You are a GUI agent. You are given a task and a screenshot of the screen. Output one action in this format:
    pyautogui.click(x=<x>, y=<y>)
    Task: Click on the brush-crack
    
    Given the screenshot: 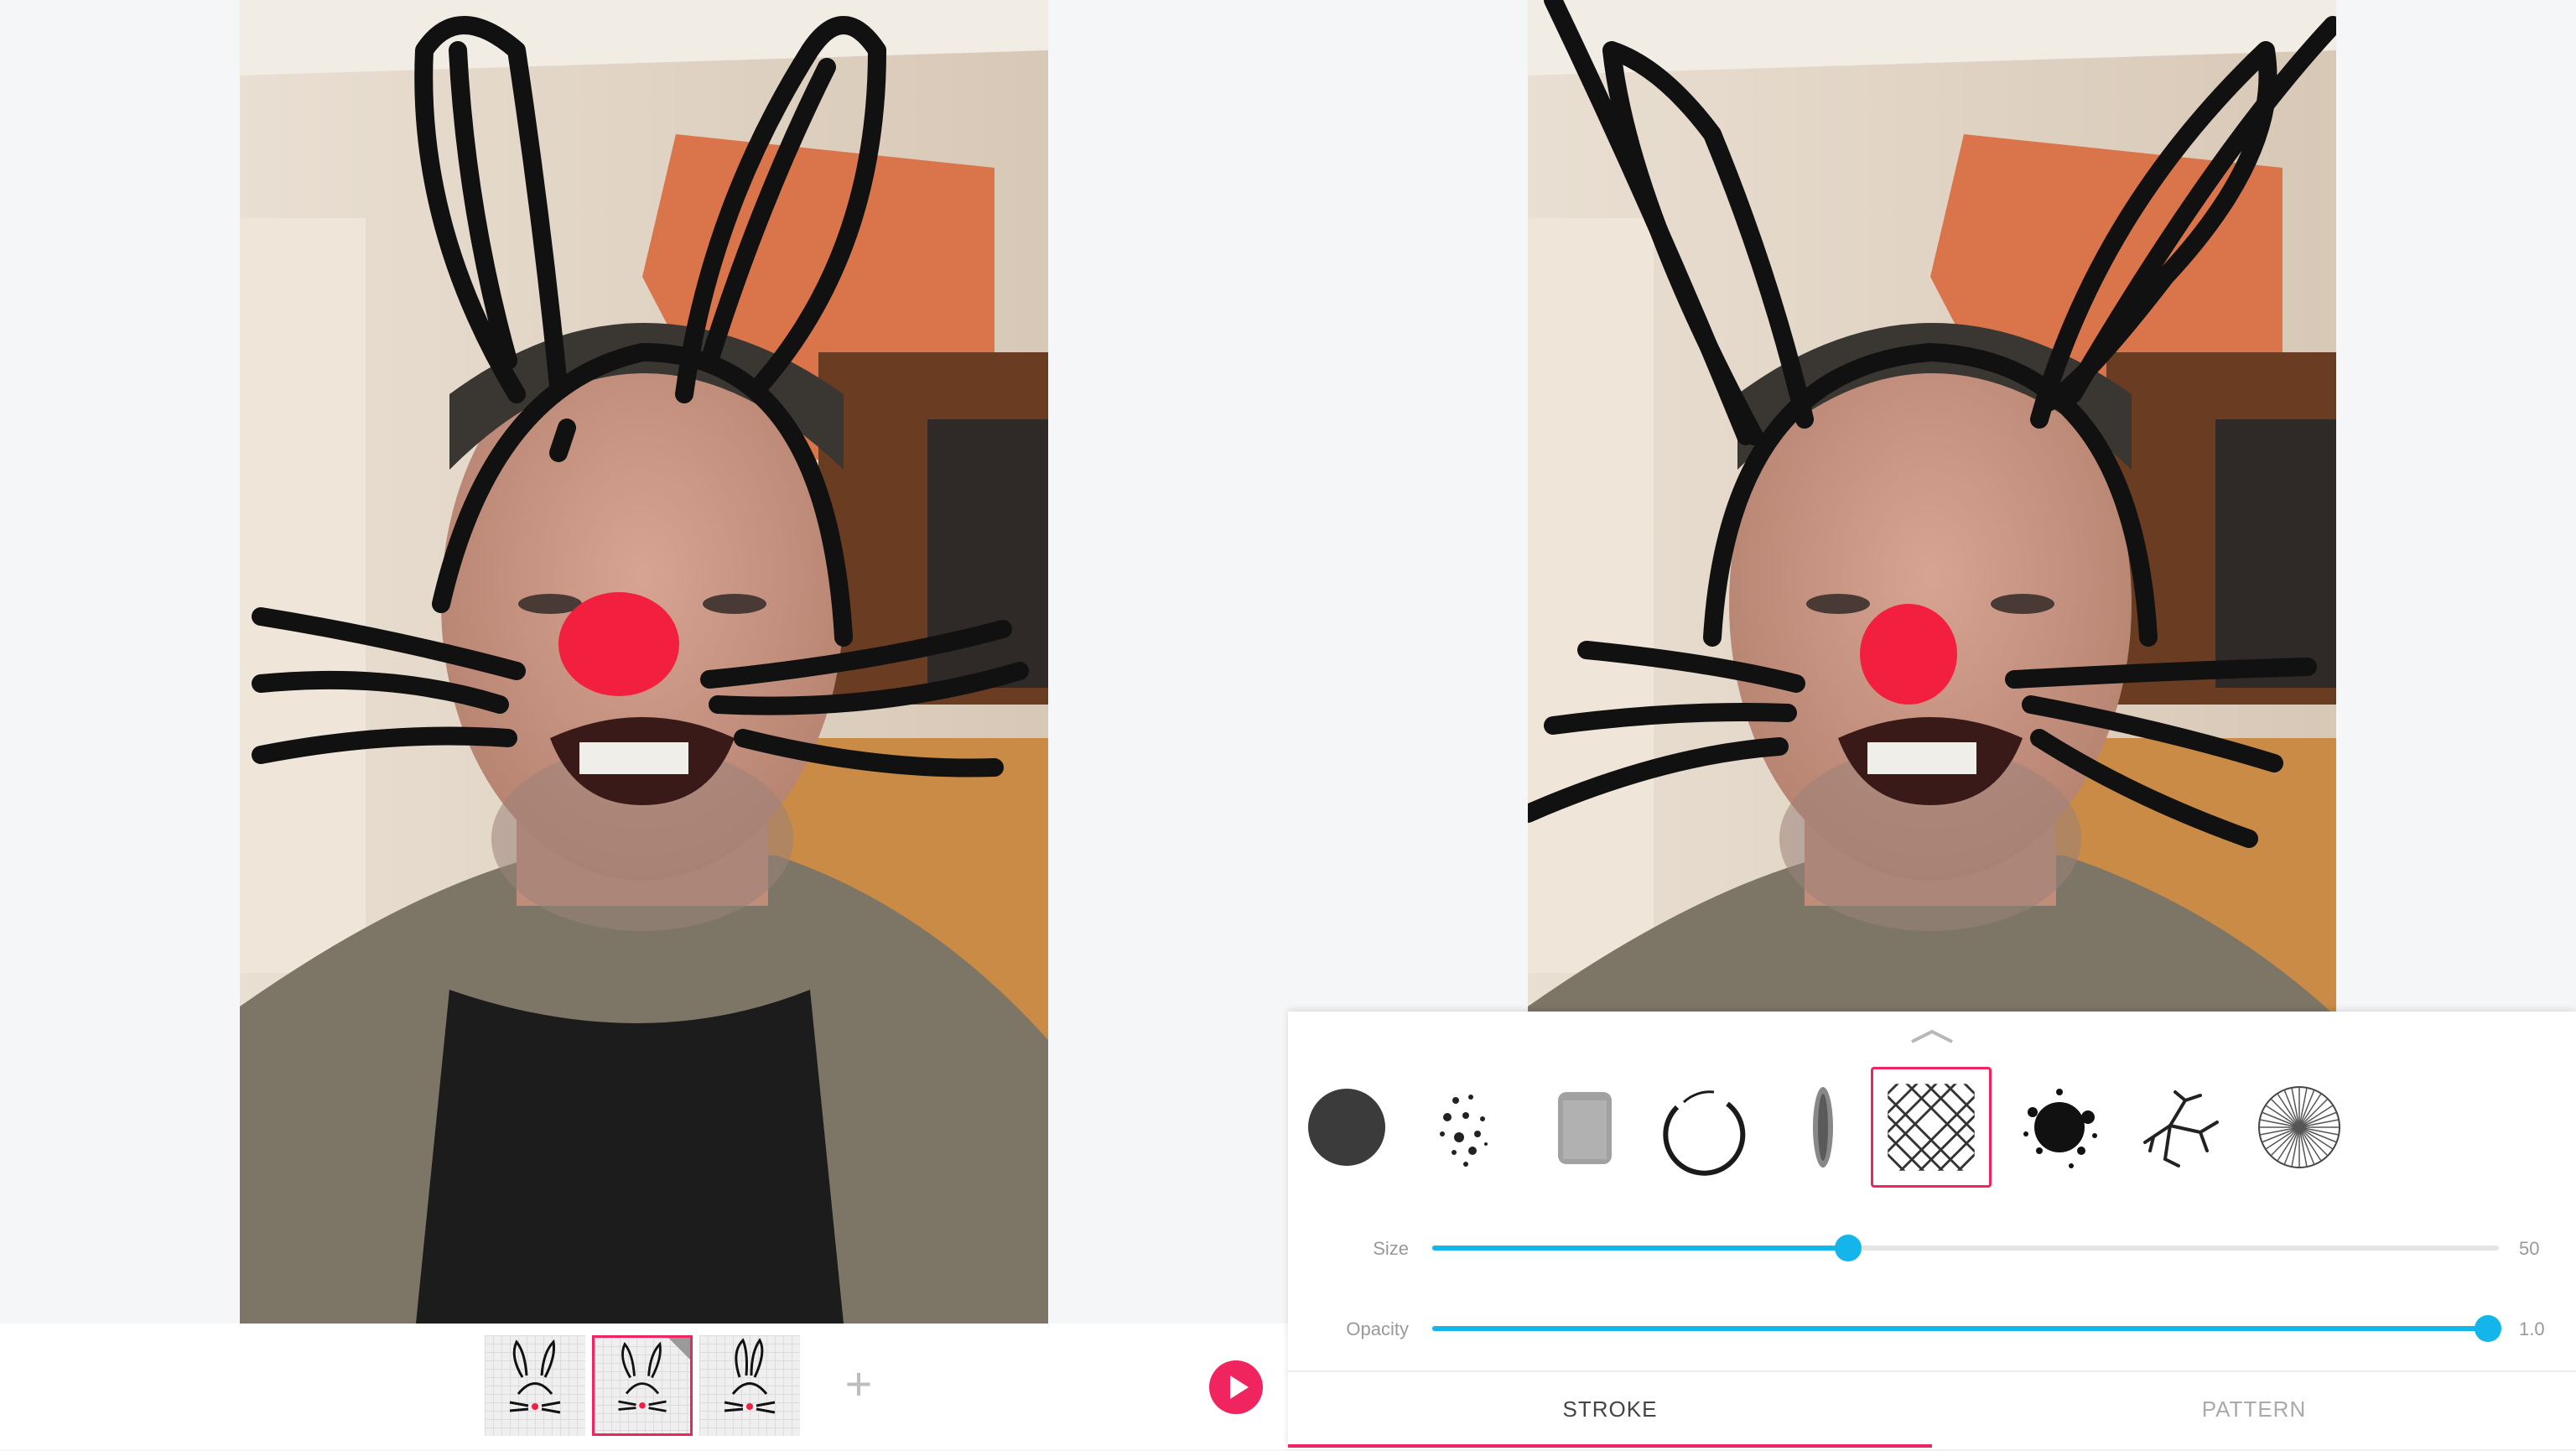 What is the action you would take?
    pyautogui.click(x=2180, y=1127)
    